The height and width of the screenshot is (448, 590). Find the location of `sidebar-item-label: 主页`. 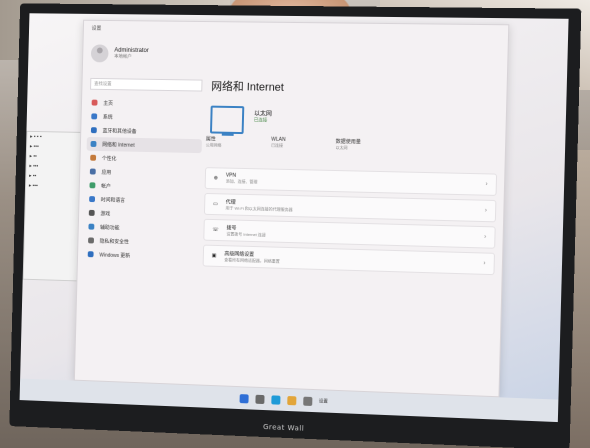

sidebar-item-label: 主页 is located at coordinates (108, 103).